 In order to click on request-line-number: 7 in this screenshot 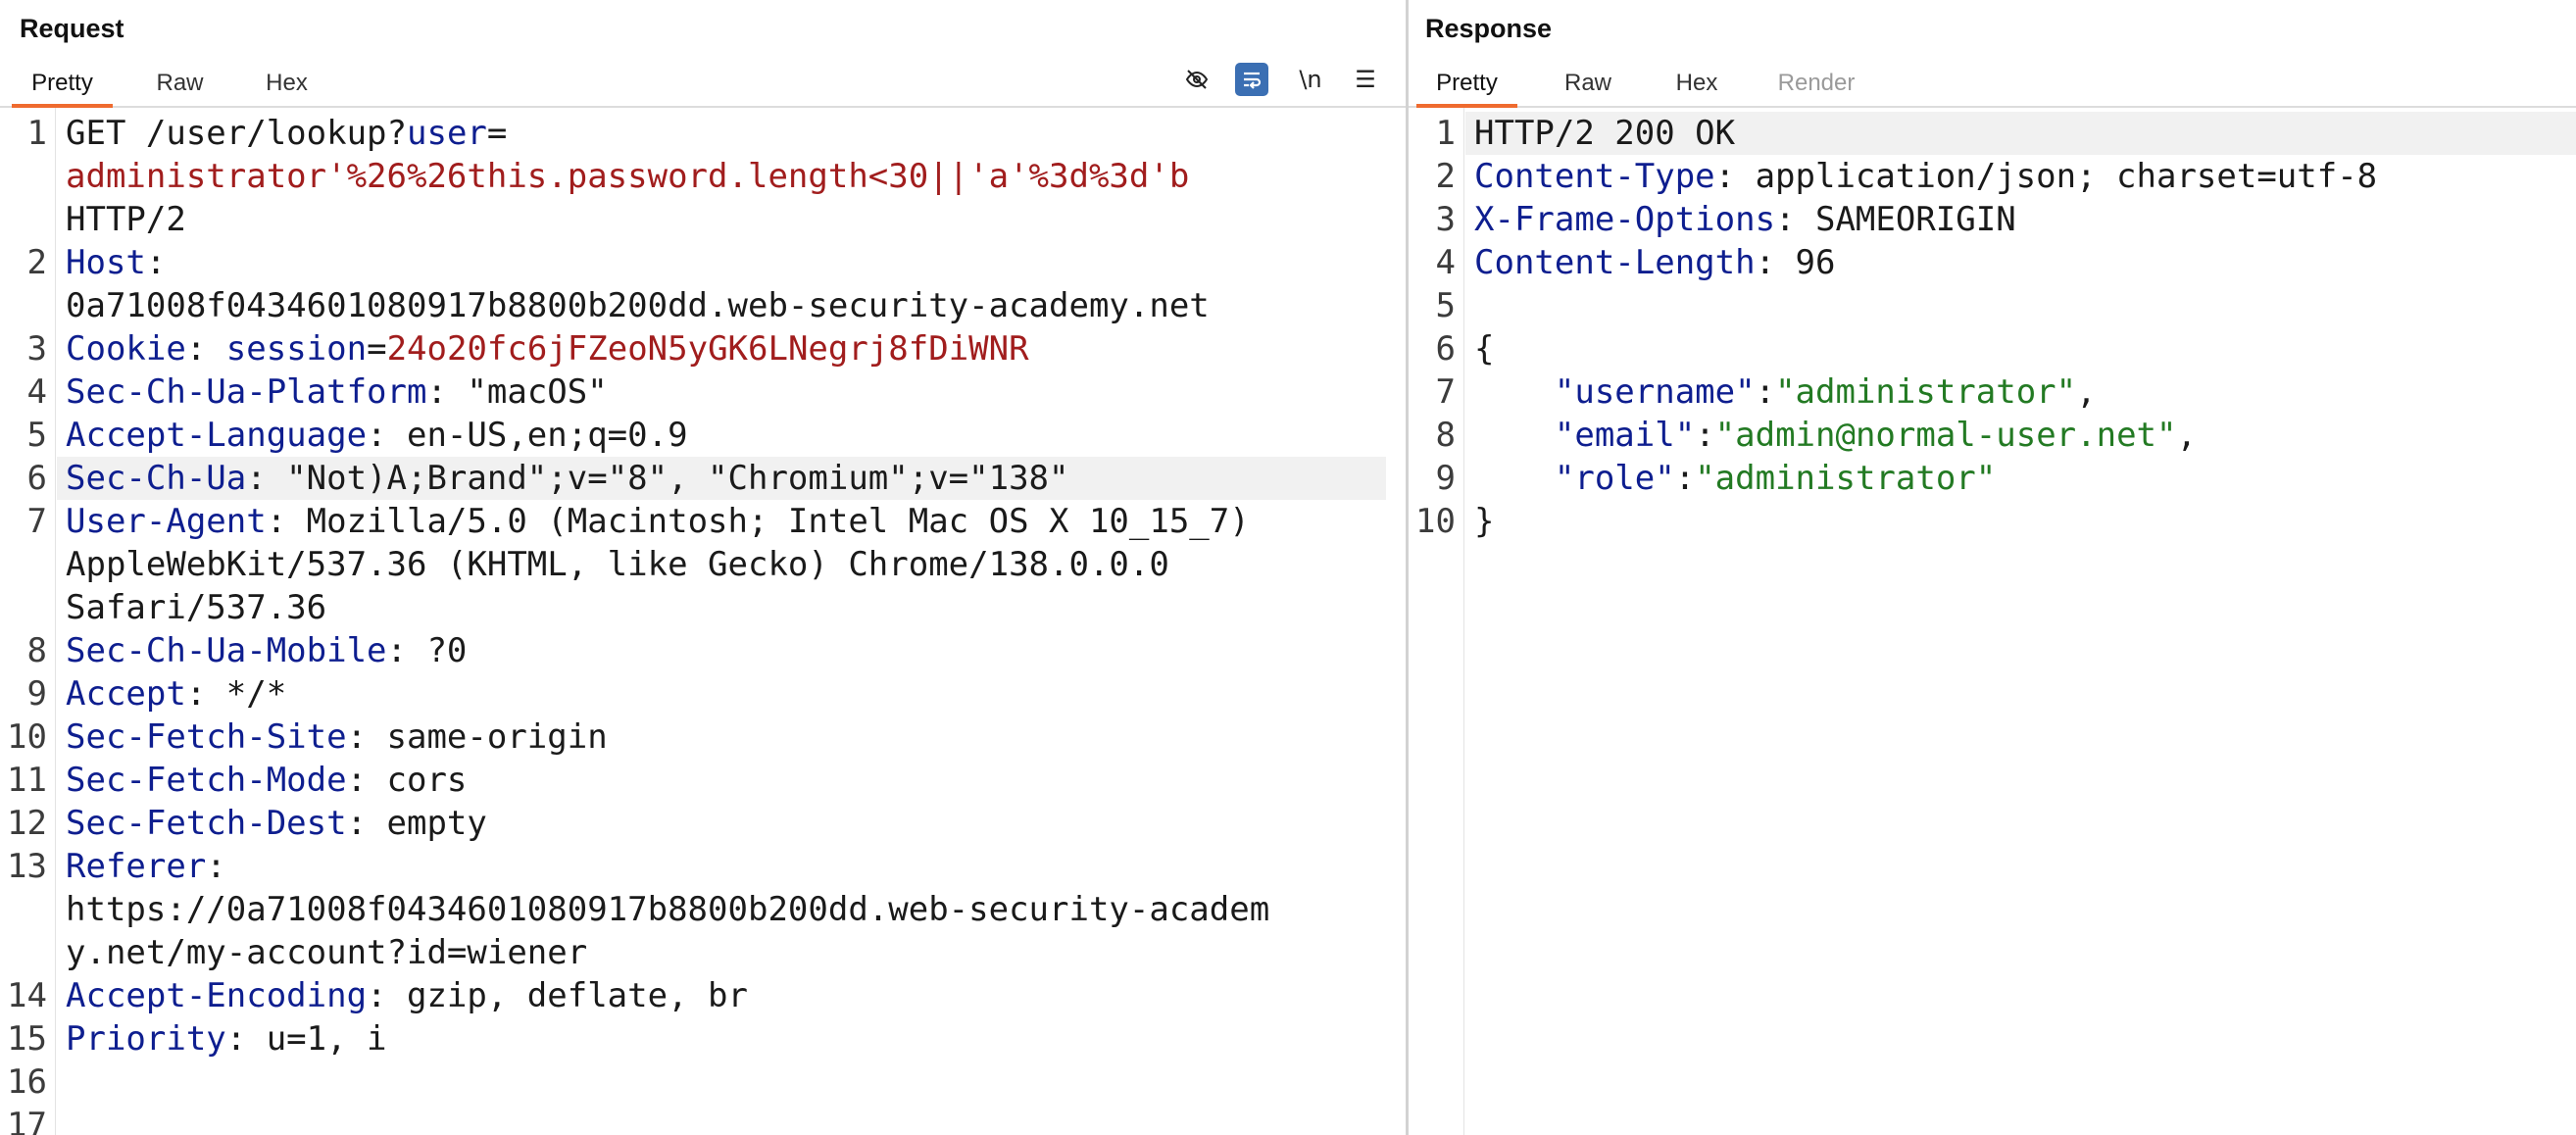, I will do `click(36, 521)`.